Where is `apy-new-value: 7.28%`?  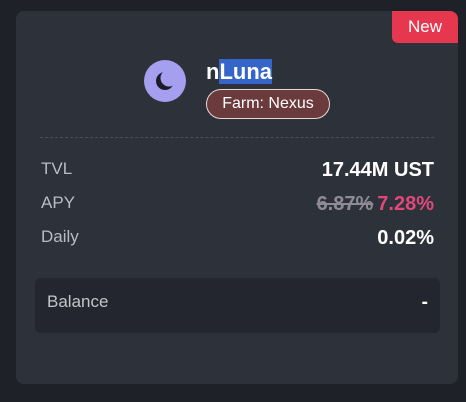 apy-new-value: 7.28% is located at coordinates (405, 204).